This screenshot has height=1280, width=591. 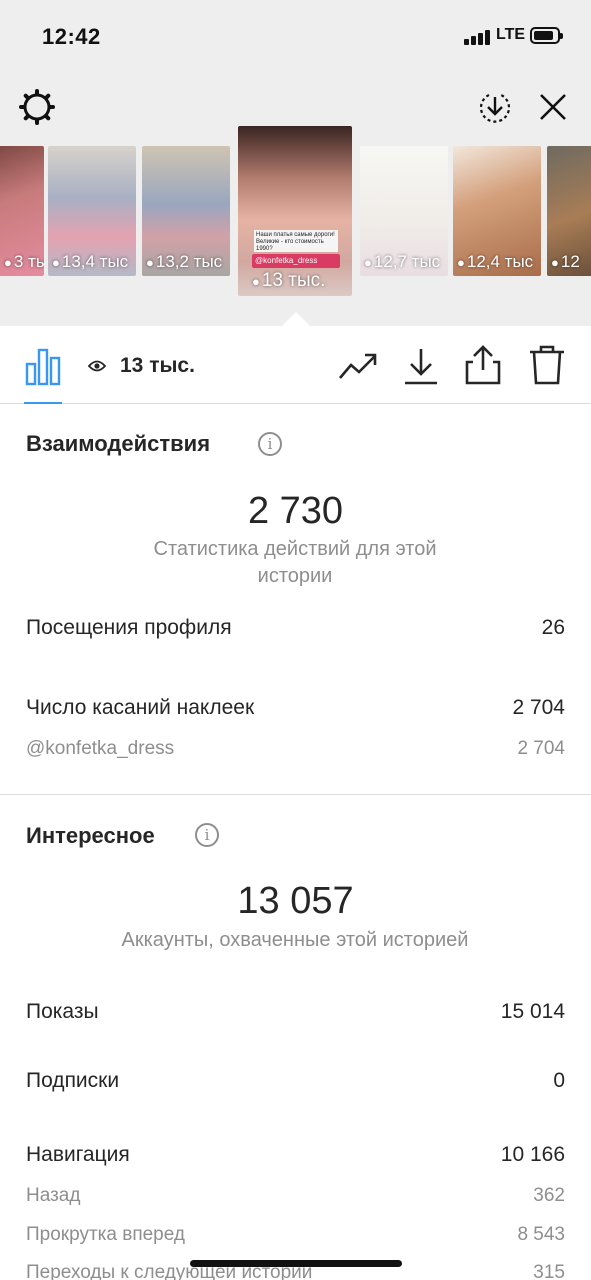 I want to click on follows-value: 0, so click(x=559, y=1080).